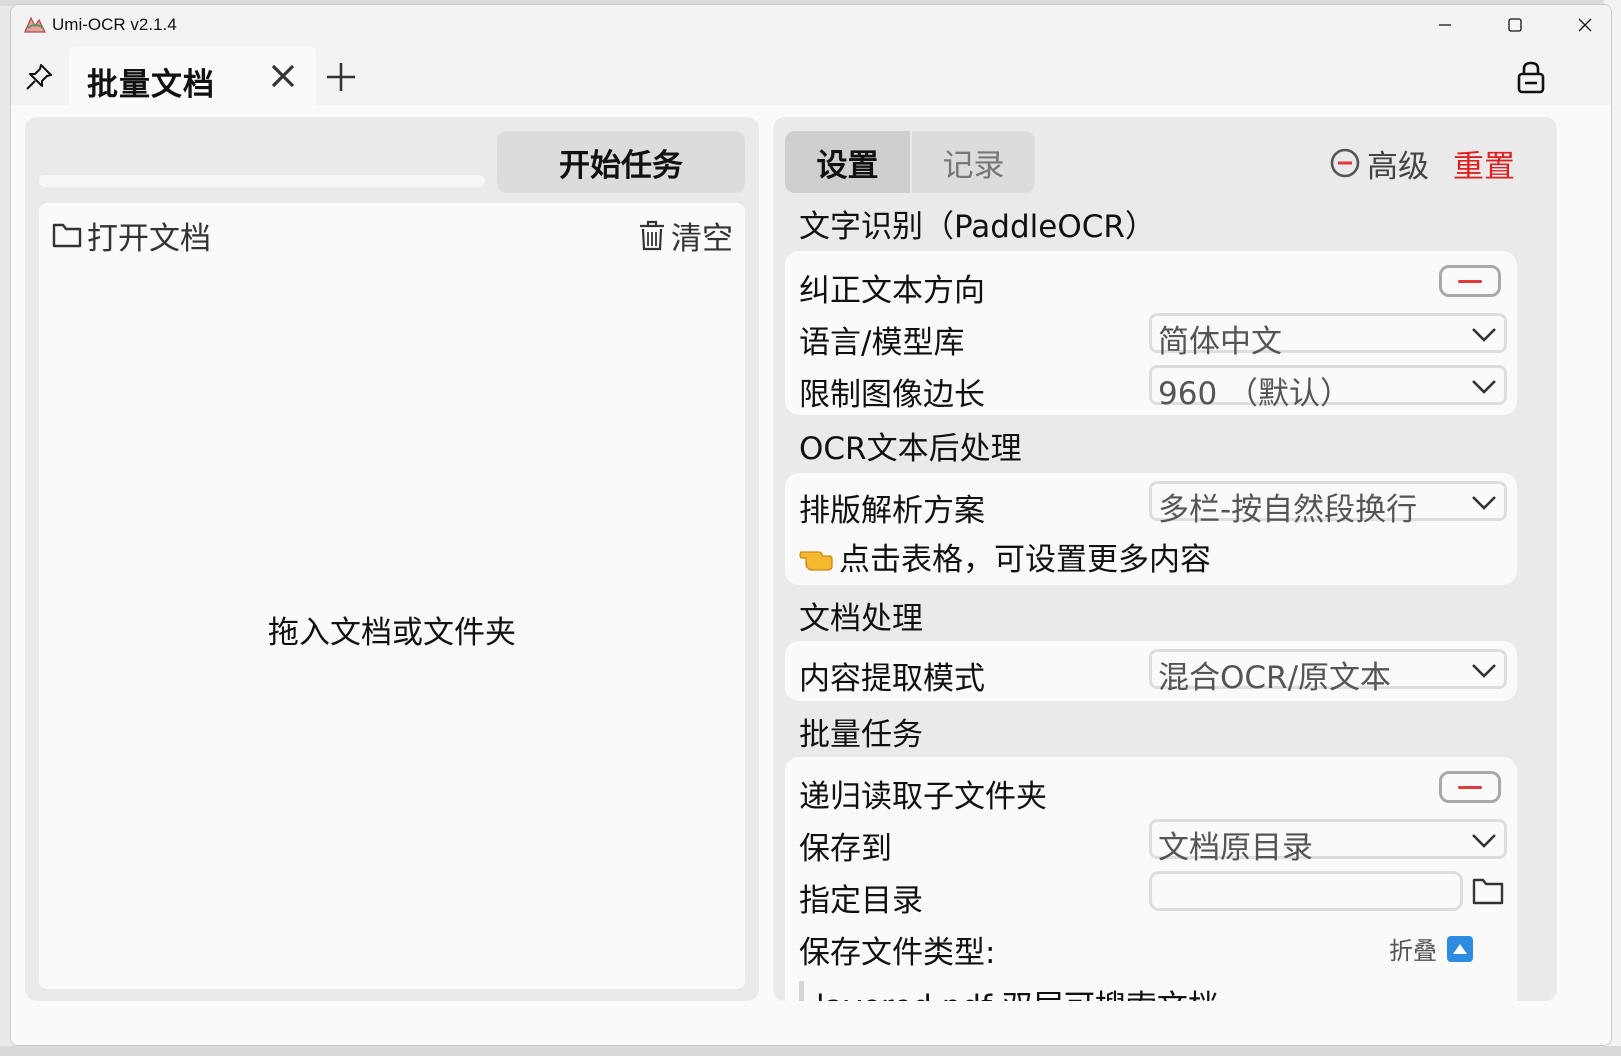  I want to click on advanced-label: 高级, so click(1398, 166).